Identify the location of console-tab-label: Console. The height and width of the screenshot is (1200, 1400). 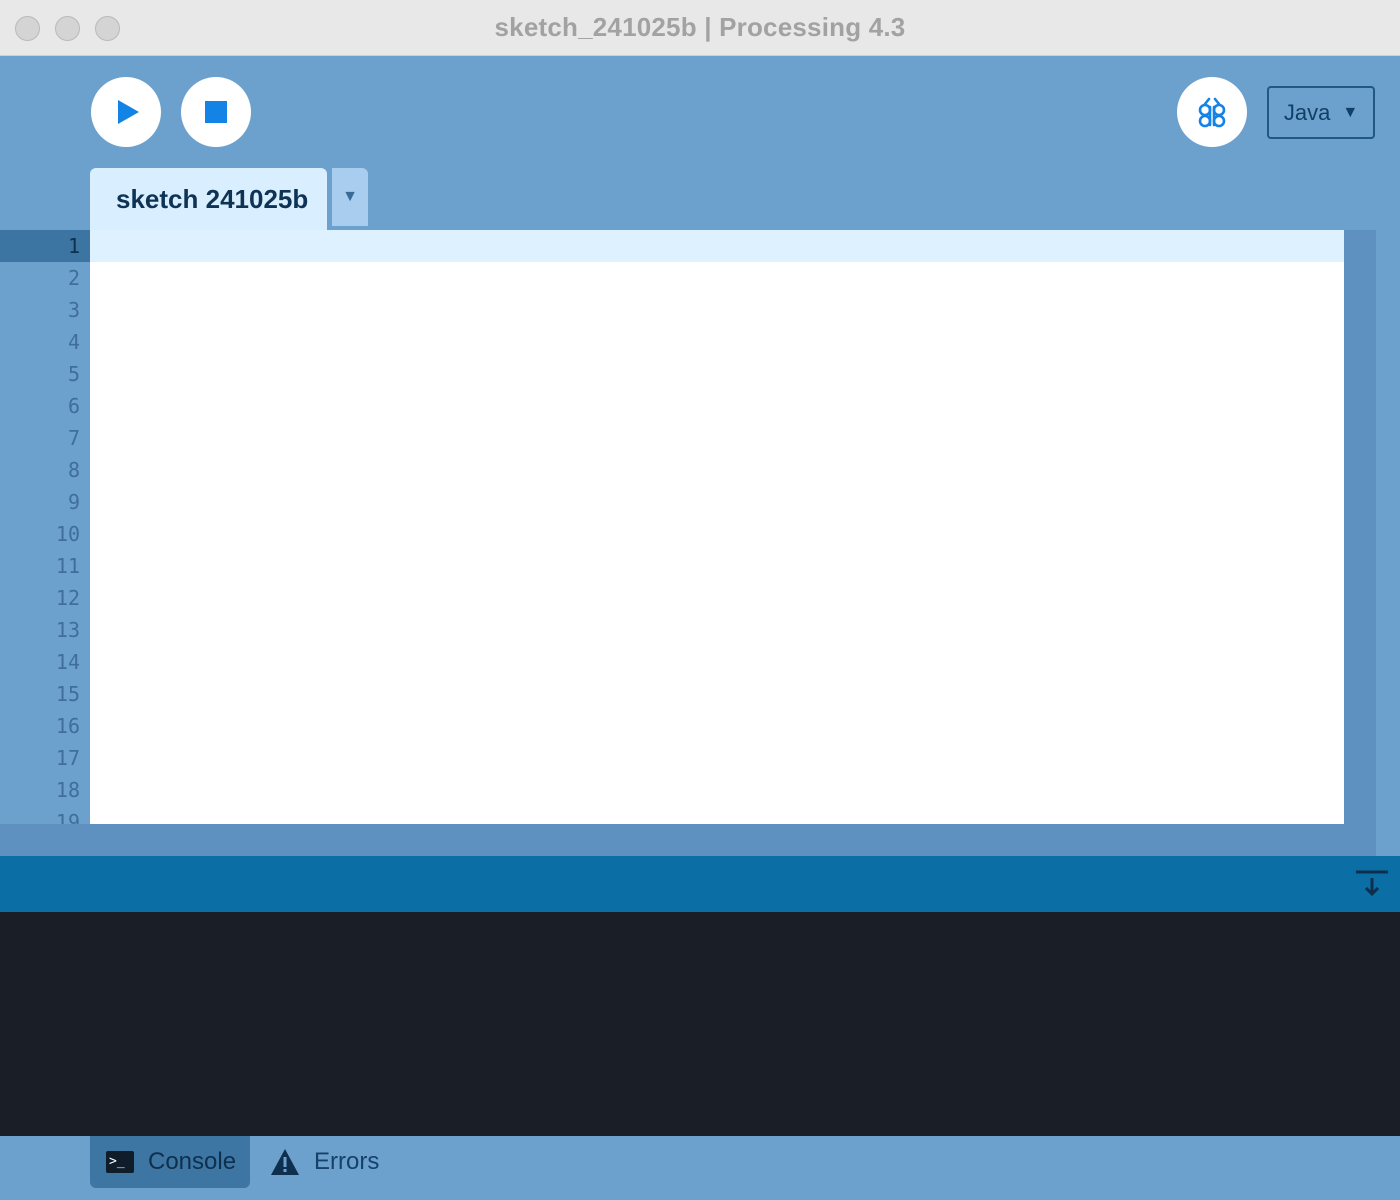
(192, 1161).